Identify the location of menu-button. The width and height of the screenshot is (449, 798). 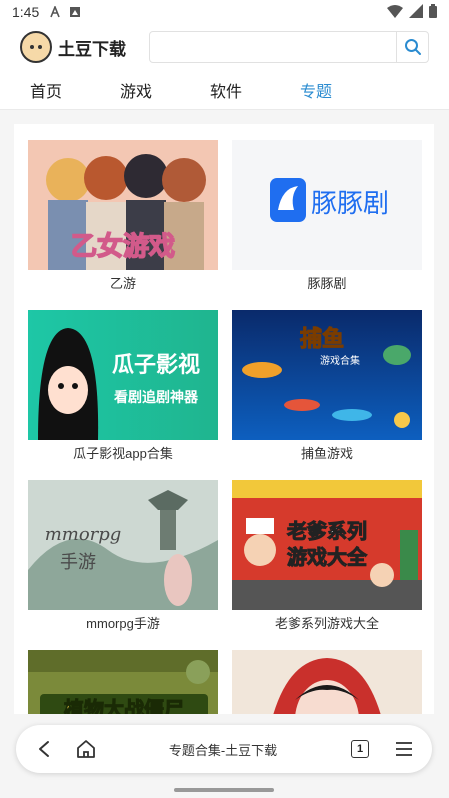
(404, 749).